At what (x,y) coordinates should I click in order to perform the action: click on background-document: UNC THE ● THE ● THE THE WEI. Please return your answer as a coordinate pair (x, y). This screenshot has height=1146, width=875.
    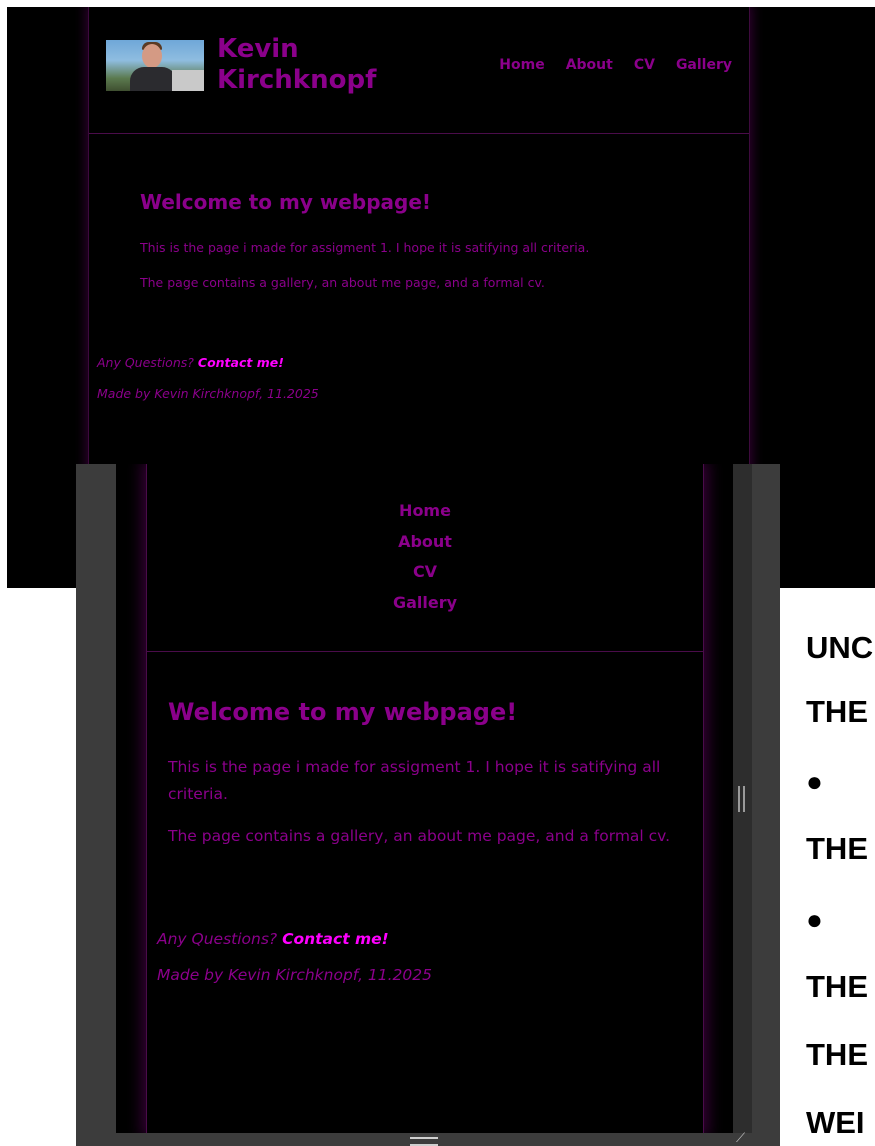
    Looking at the image, I should click on (840, 878).